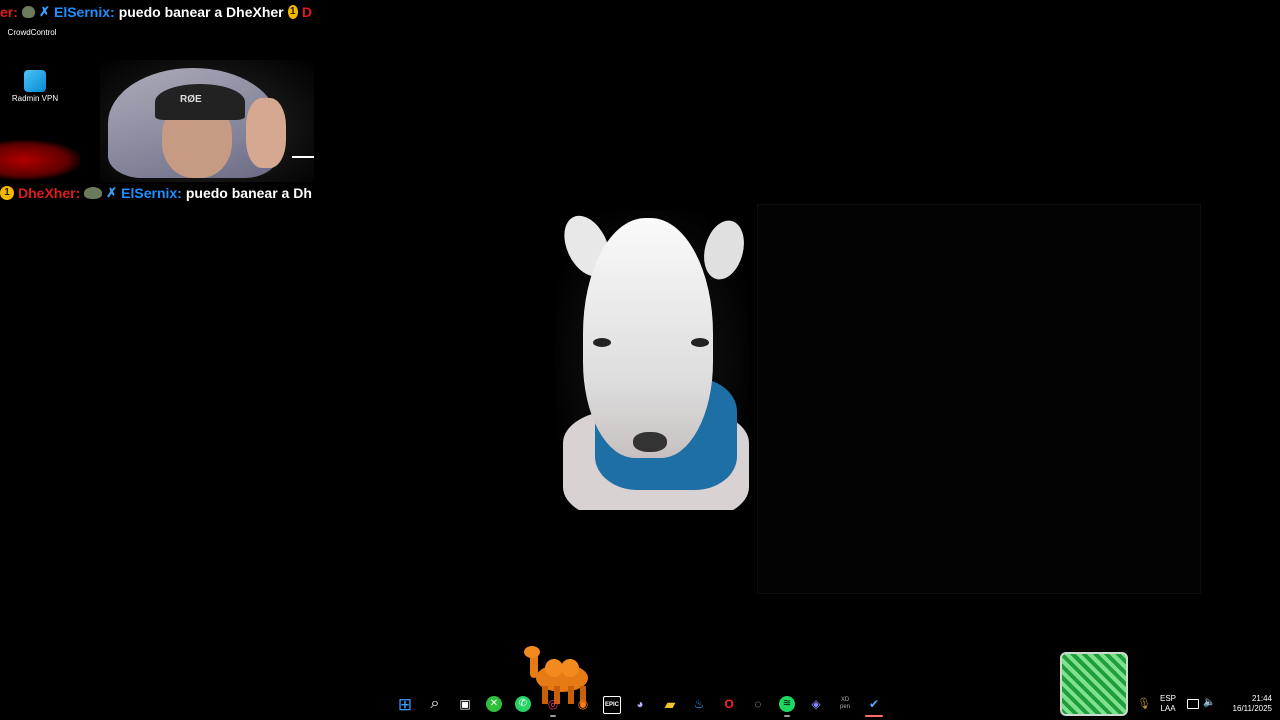  I want to click on epic-games-icon: EPIC, so click(612, 705).